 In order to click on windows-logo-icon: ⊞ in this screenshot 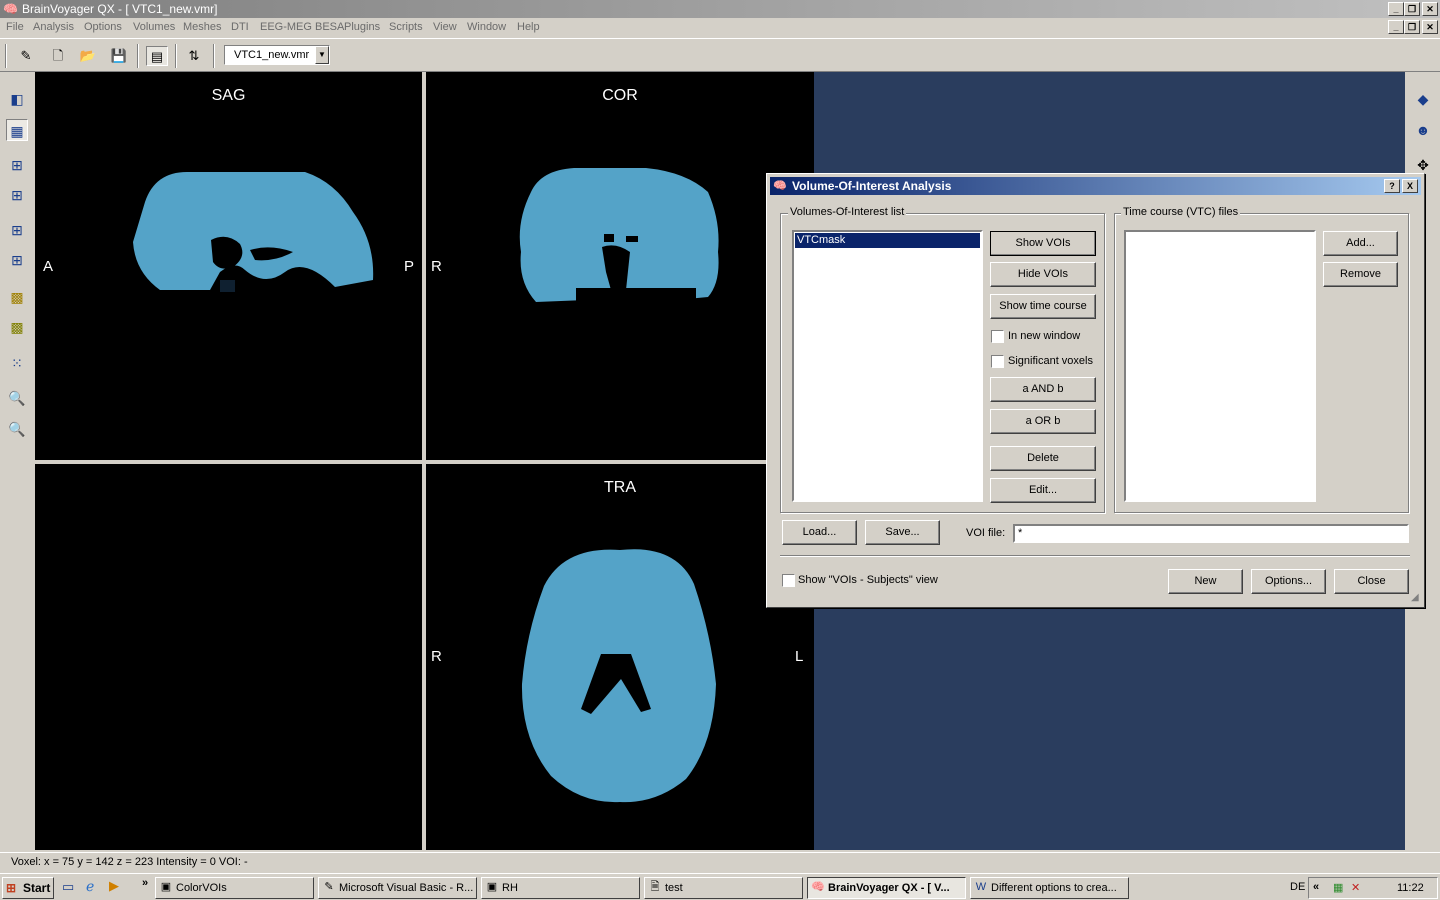, I will do `click(11, 888)`.